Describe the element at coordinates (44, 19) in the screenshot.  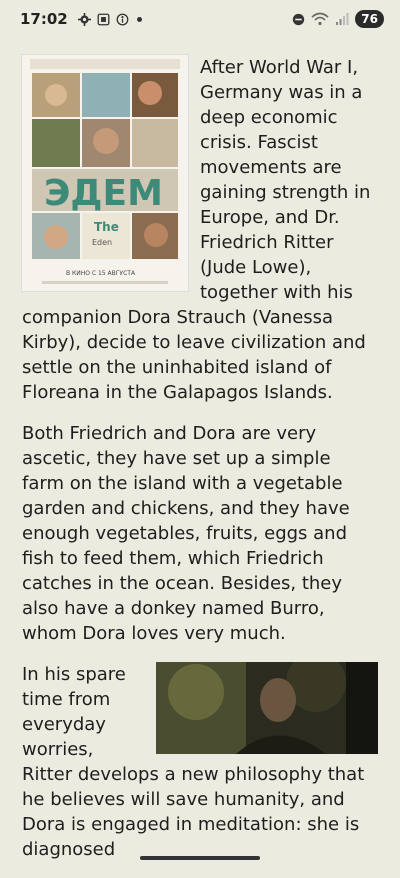
I see `status-time: 17:02` at that location.